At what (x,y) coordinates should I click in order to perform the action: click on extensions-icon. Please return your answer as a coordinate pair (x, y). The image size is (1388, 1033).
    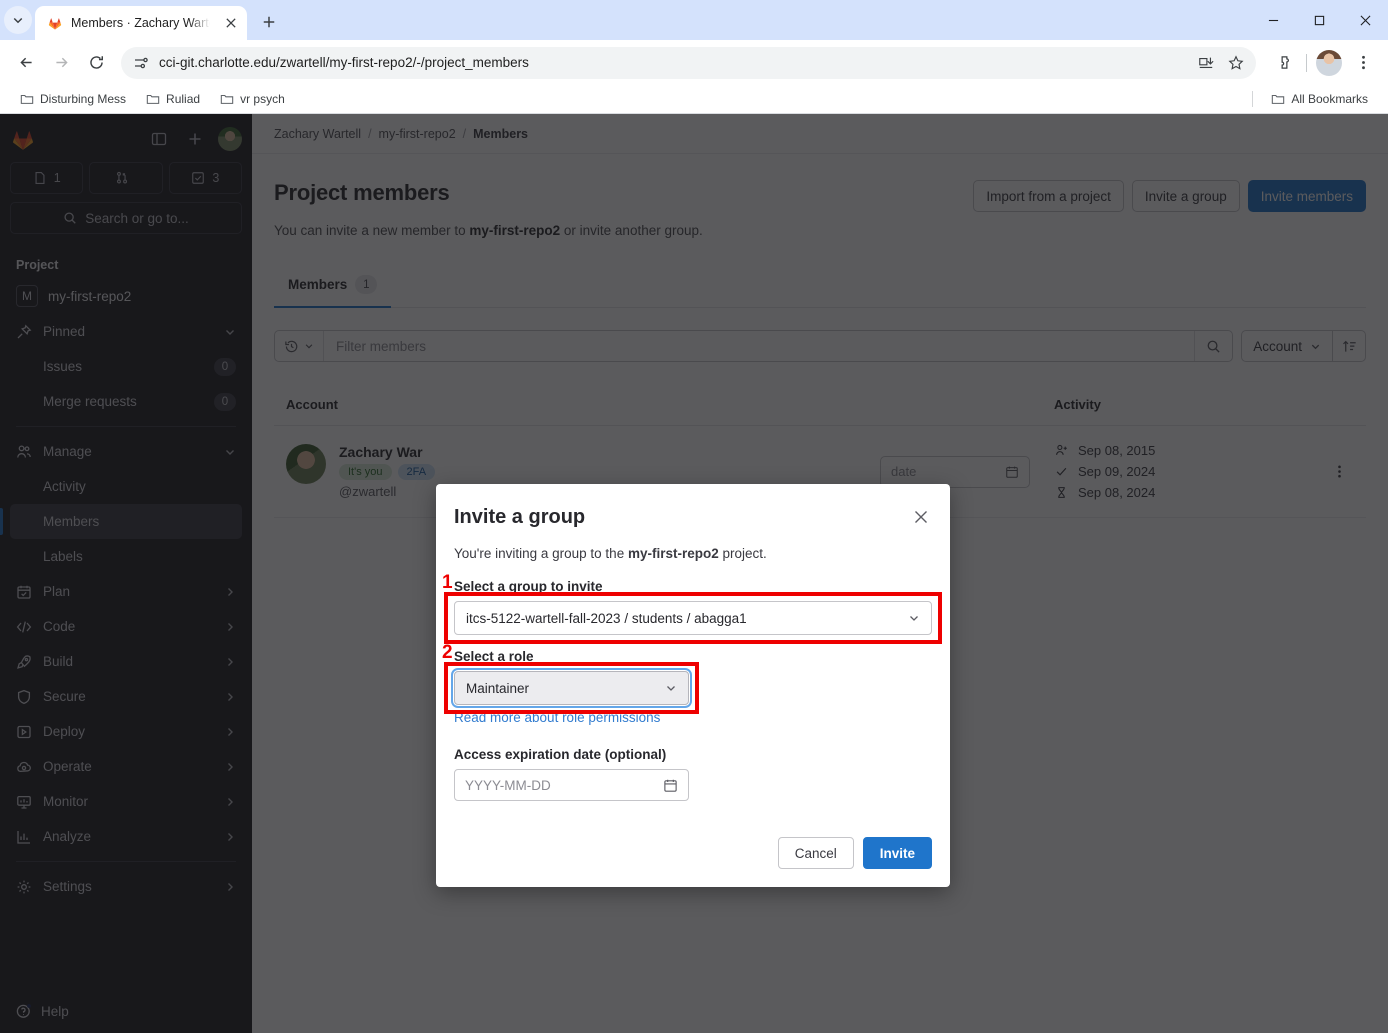
    Looking at the image, I should click on (1284, 63).